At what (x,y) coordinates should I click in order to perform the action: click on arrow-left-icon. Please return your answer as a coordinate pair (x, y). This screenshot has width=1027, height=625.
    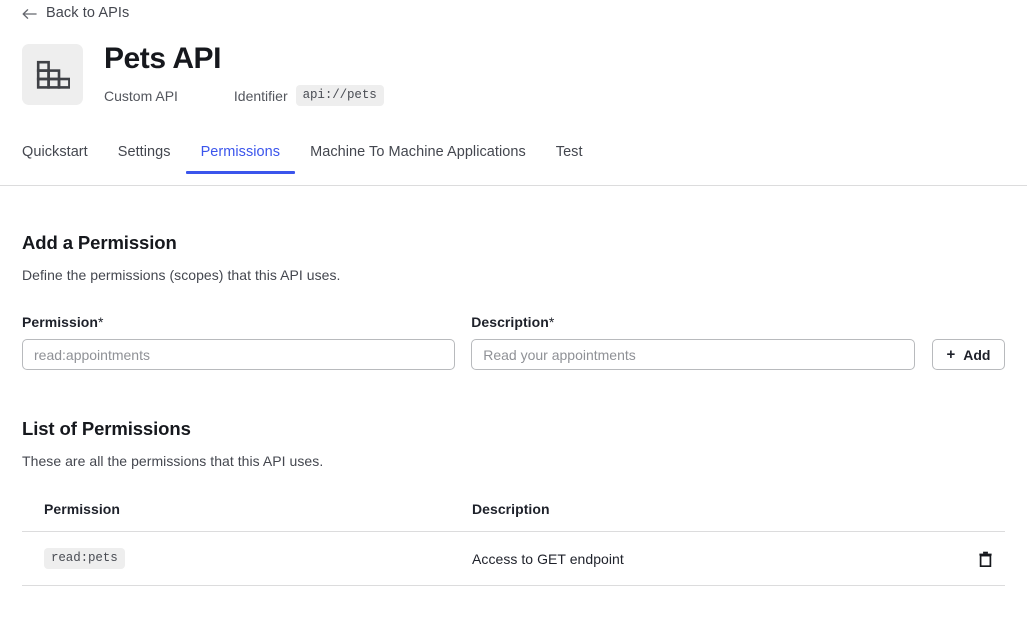
    Looking at the image, I should click on (29, 13).